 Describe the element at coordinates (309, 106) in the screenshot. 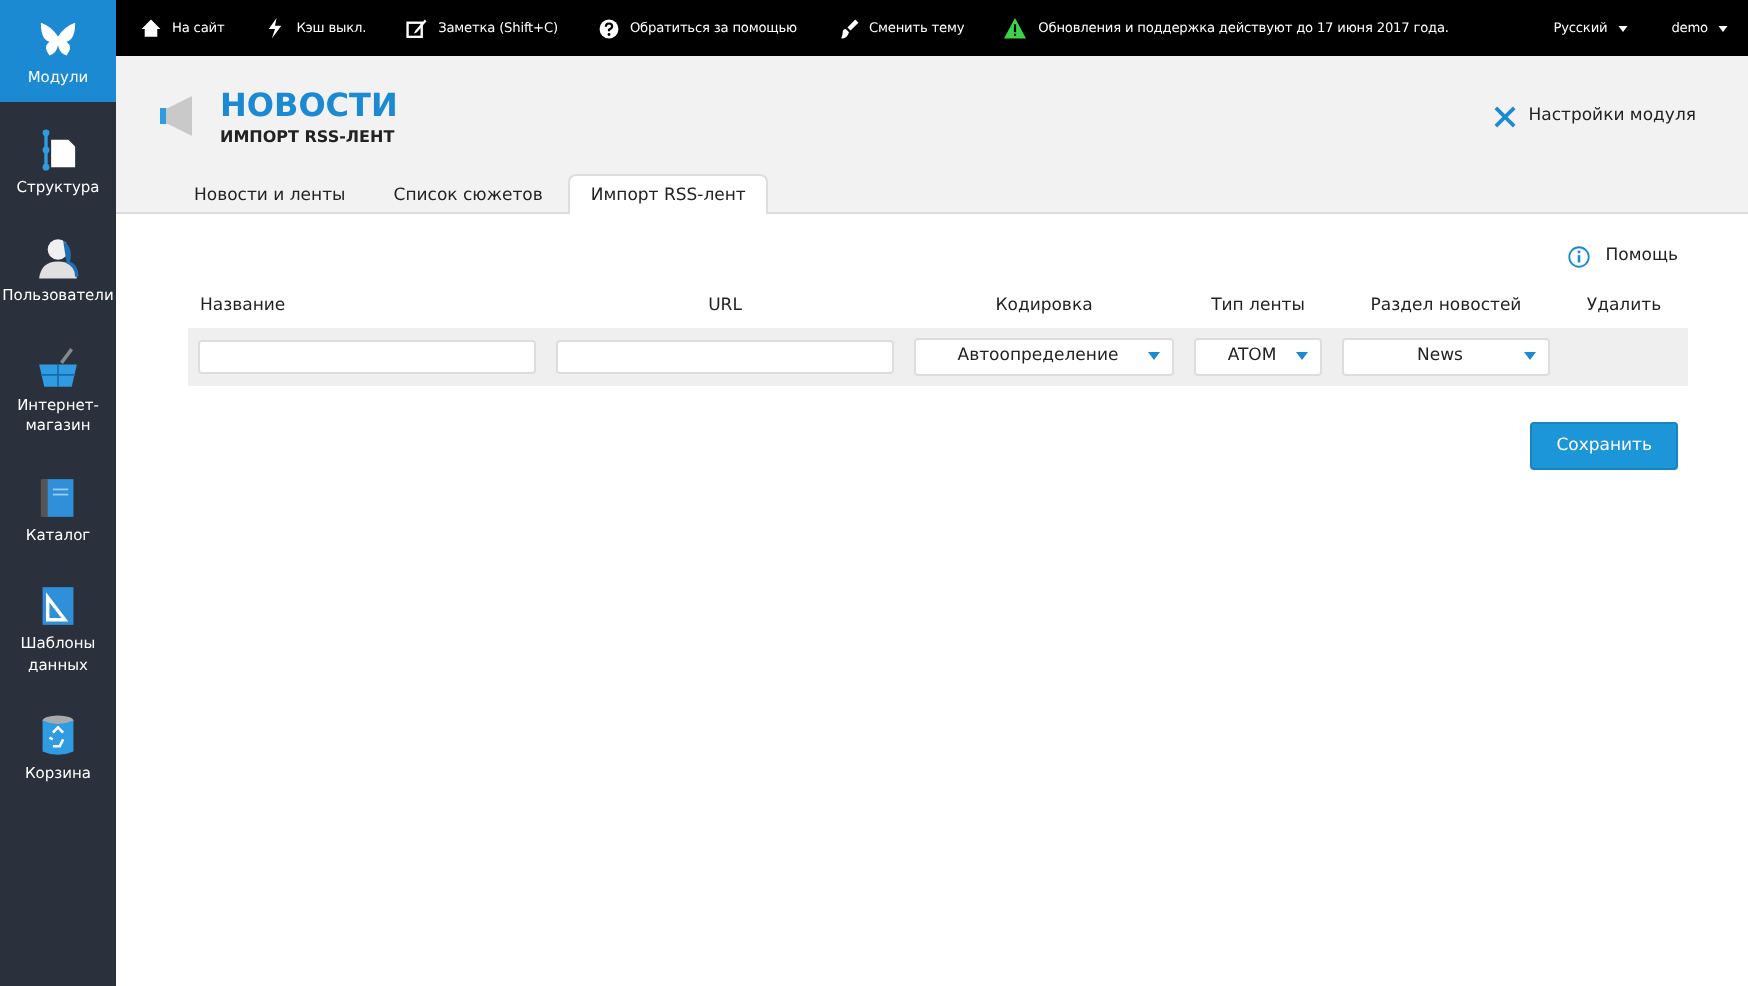

I see `page-title: НОВОСТИ` at that location.